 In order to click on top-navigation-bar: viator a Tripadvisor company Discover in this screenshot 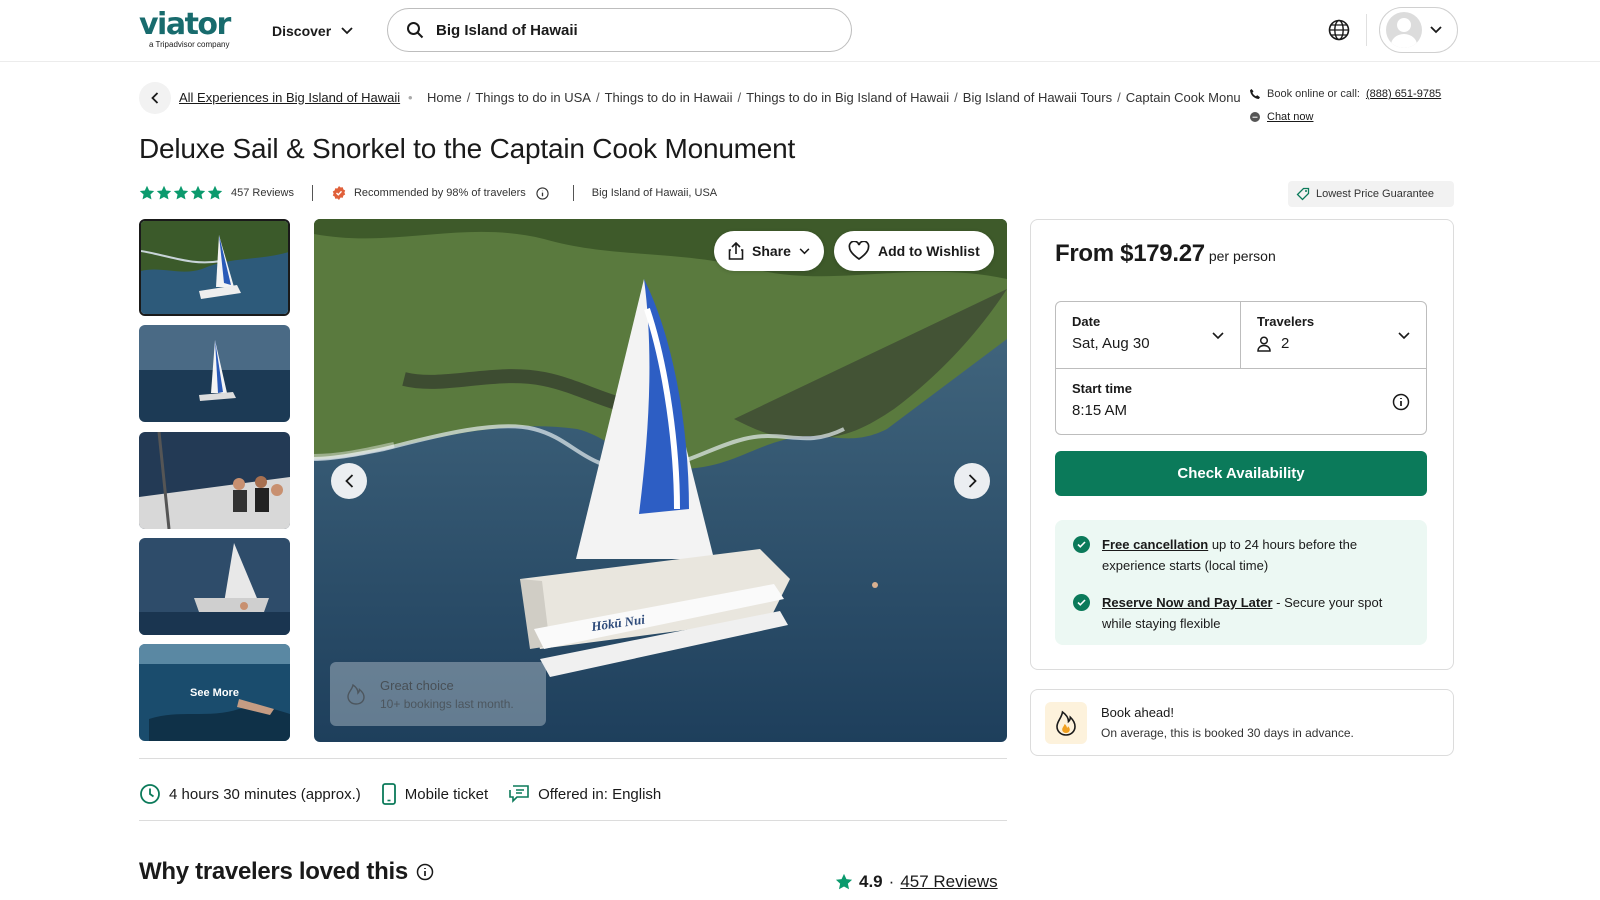, I will do `click(800, 31)`.